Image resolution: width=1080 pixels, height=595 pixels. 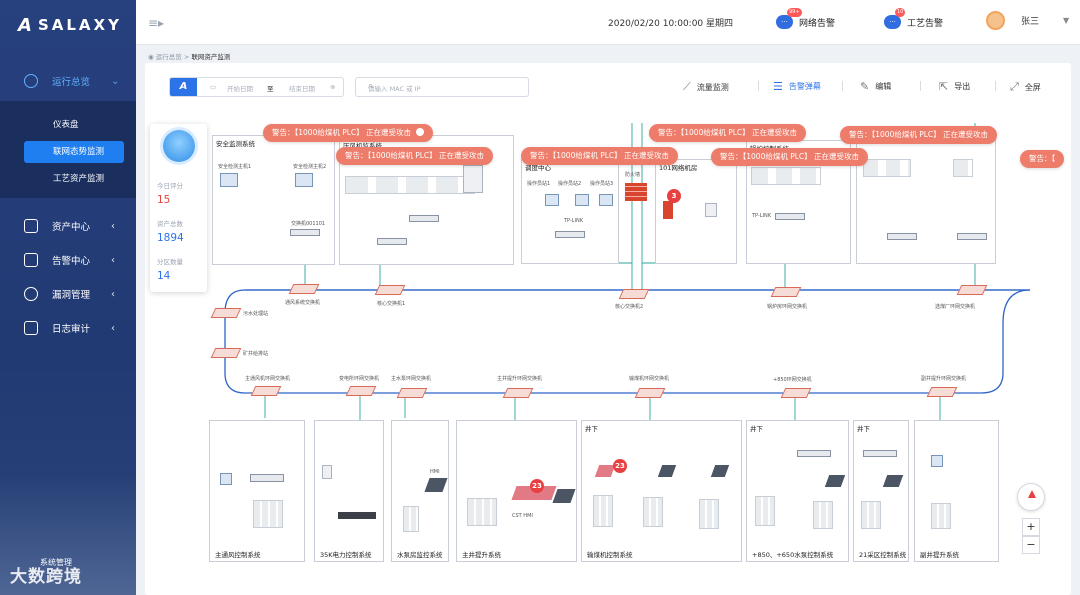 What do you see at coordinates (758, 86) in the screenshot?
I see `divider` at bounding box center [758, 86].